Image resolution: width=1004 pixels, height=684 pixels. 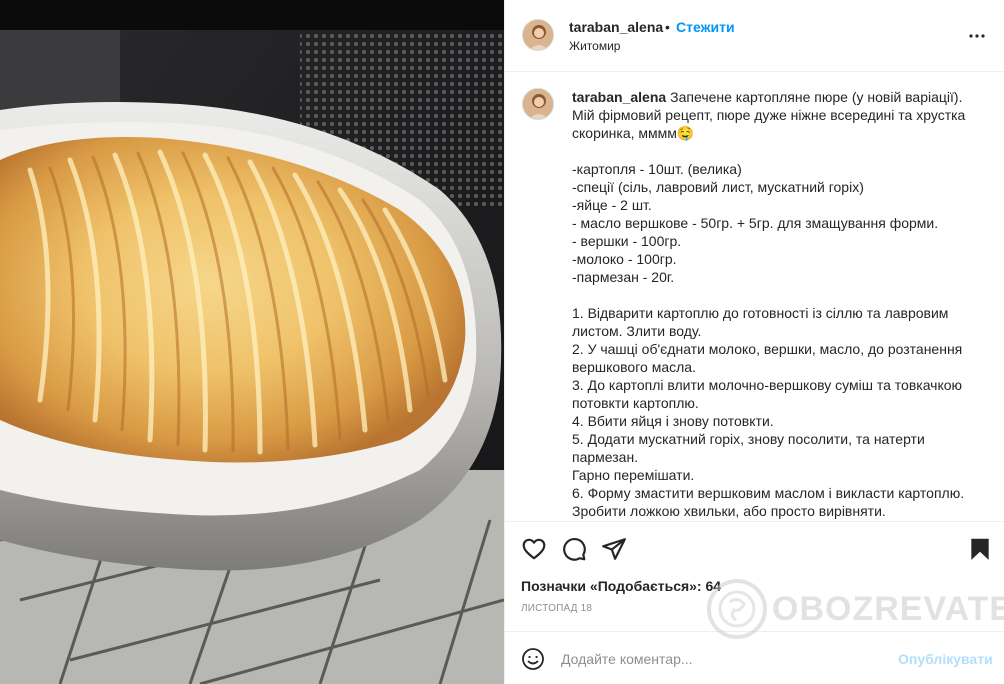 I want to click on comment-input, so click(x=721, y=659).